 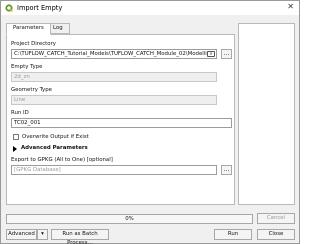 I want to click on help-panel, so click(x=266, y=114).